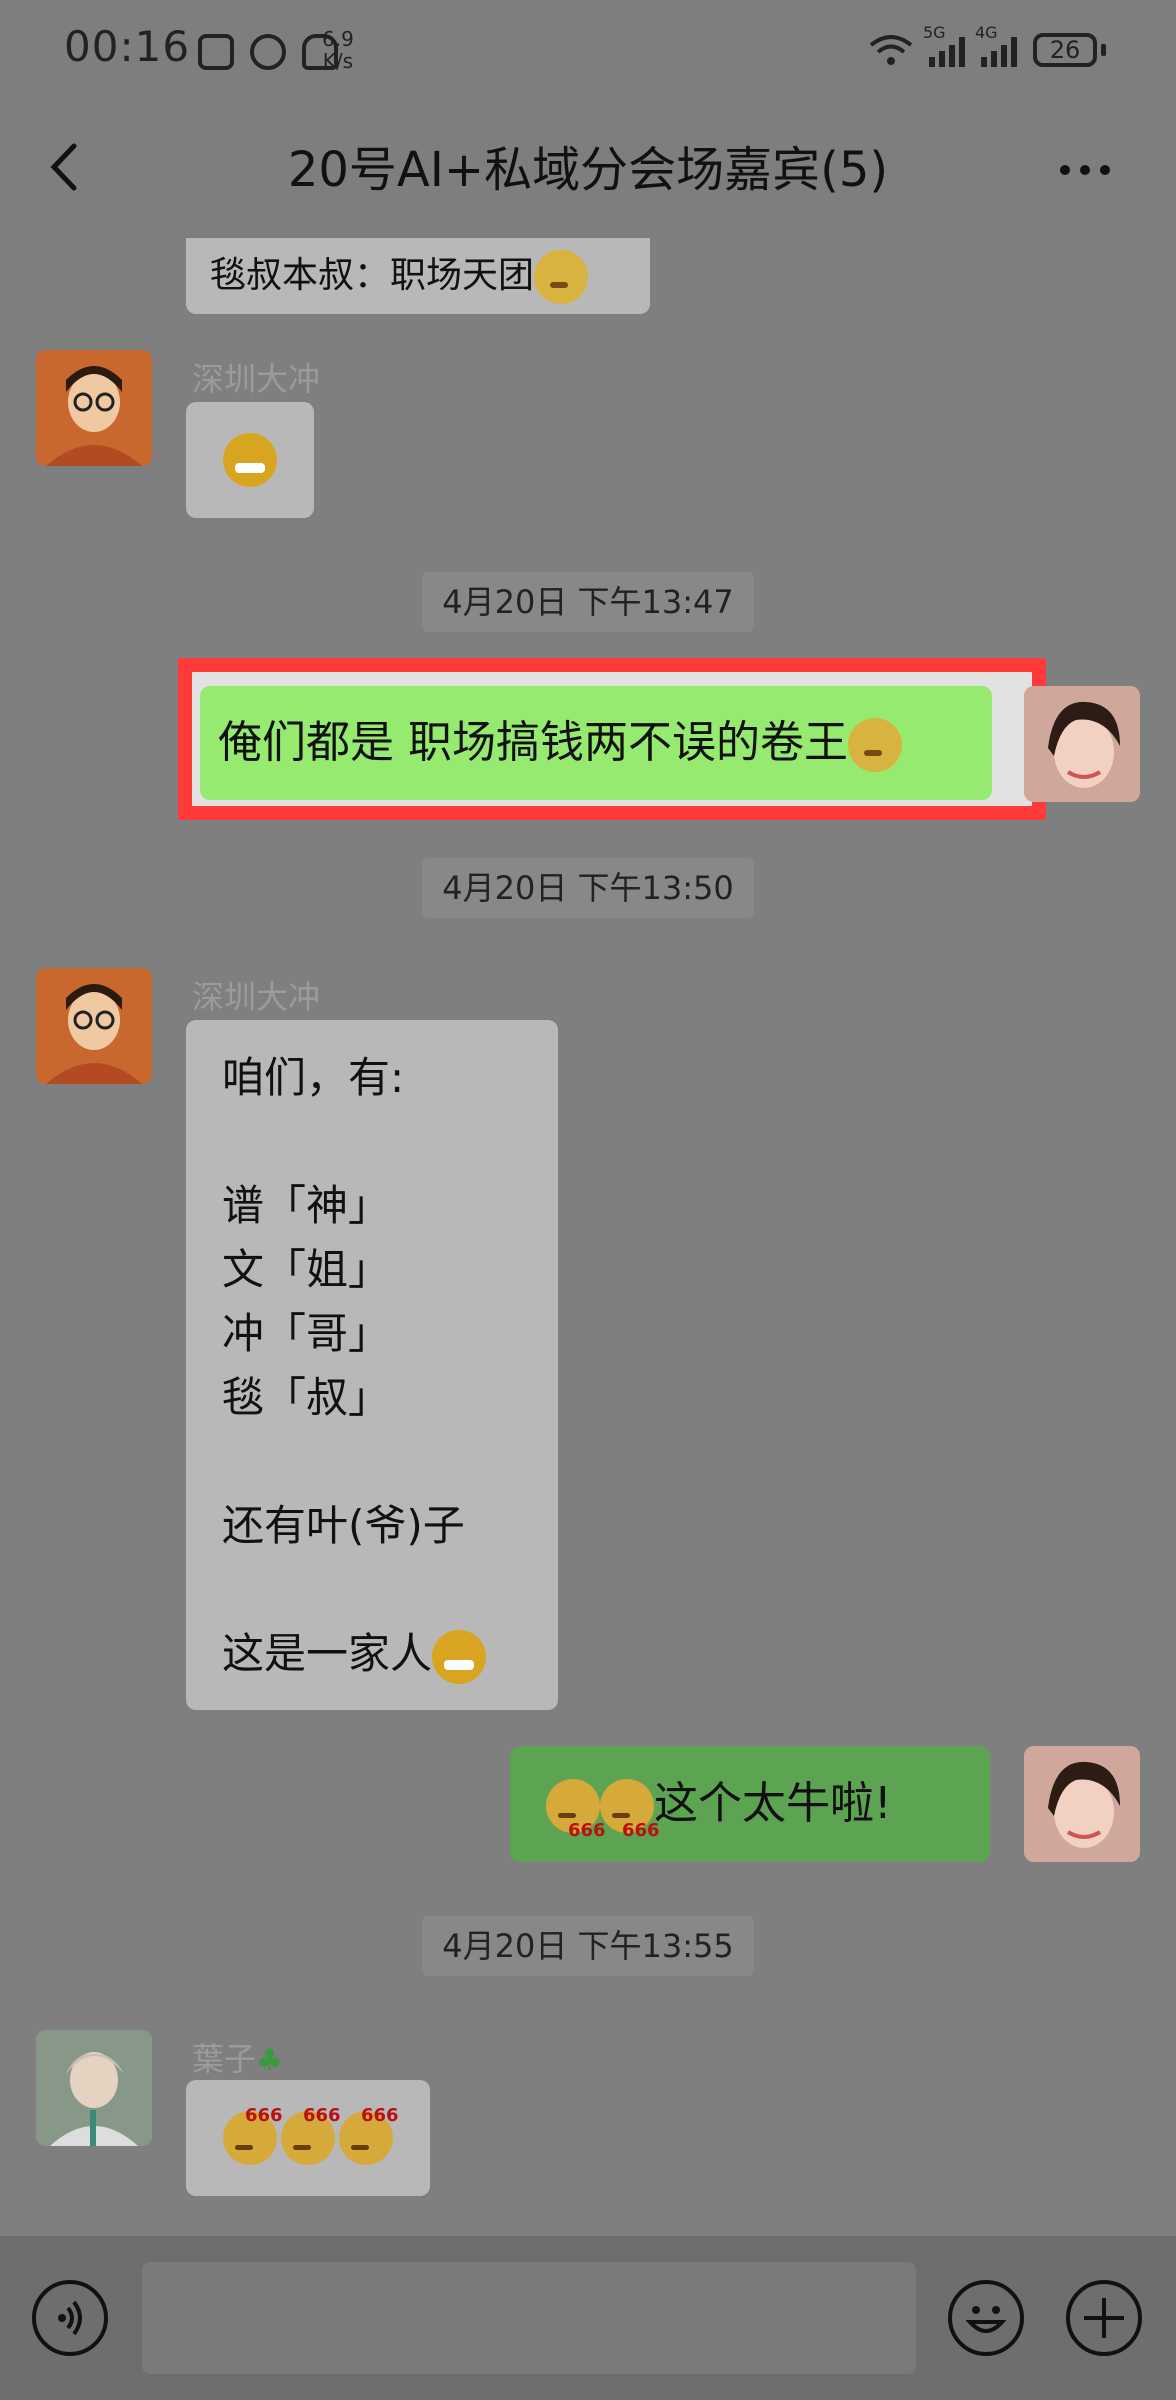  What do you see at coordinates (372, 1365) in the screenshot?
I see `message-bubble: 咱们，有: 谱「神」 文「姐」 冲「哥」 毯「叔」 还有叶(爷)子 这是一家人` at bounding box center [372, 1365].